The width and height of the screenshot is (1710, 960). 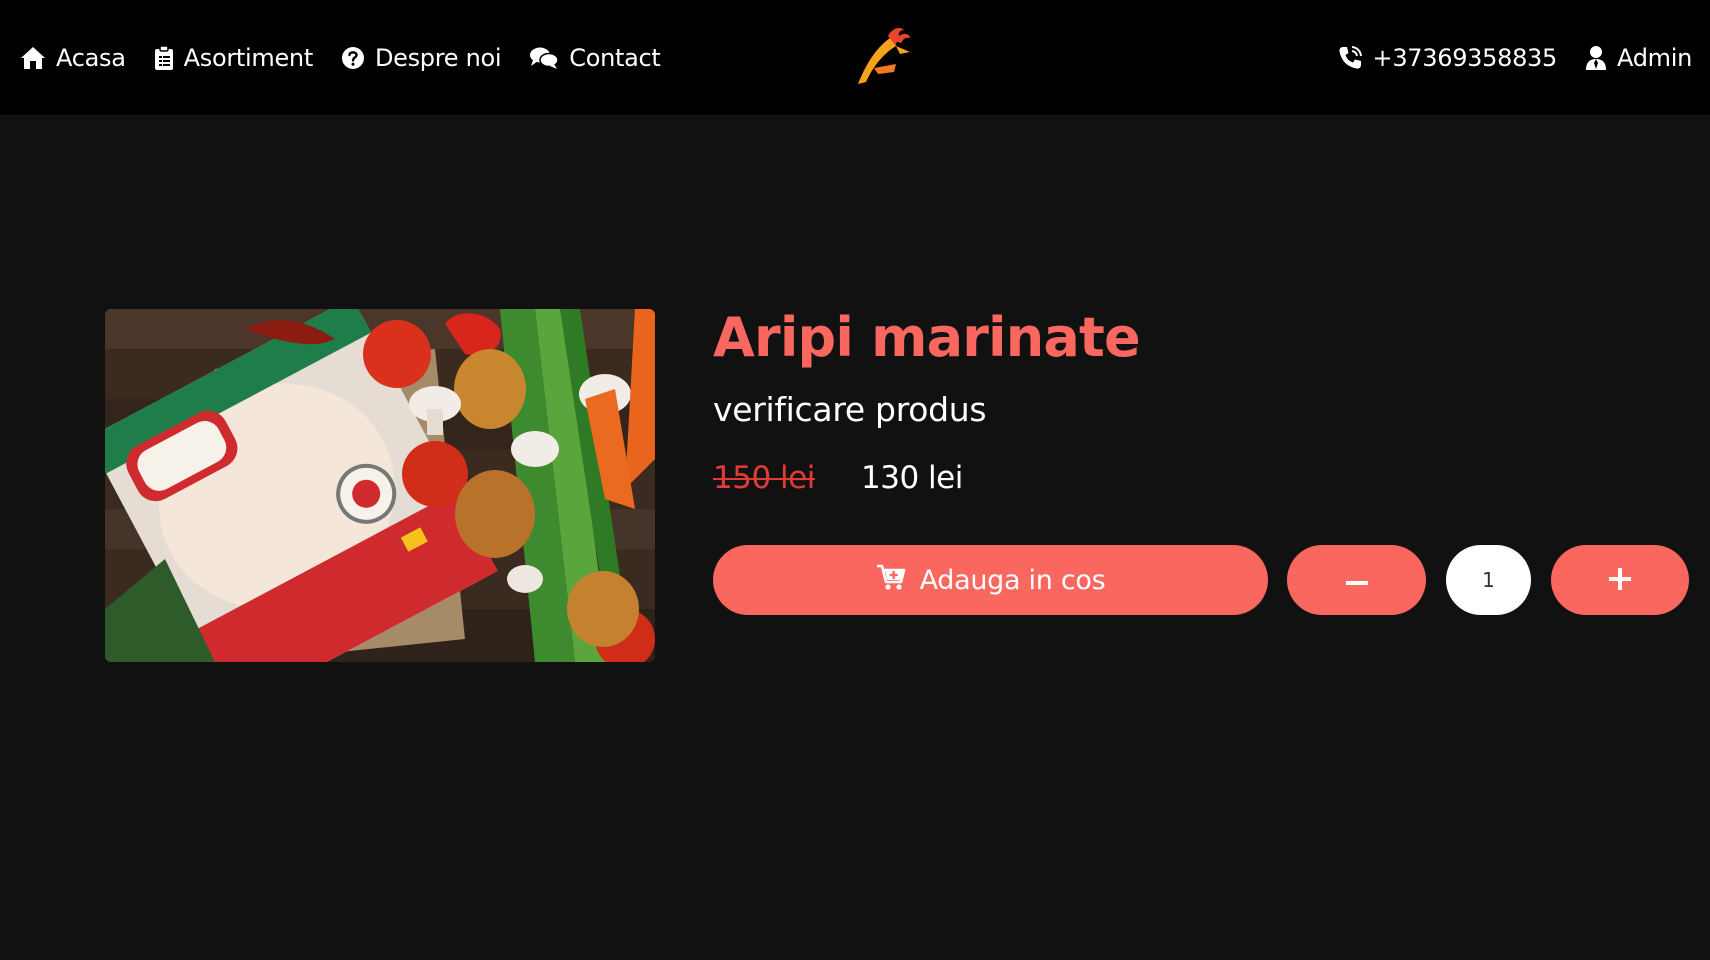 What do you see at coordinates (1488, 580) in the screenshot?
I see `quantity-input` at bounding box center [1488, 580].